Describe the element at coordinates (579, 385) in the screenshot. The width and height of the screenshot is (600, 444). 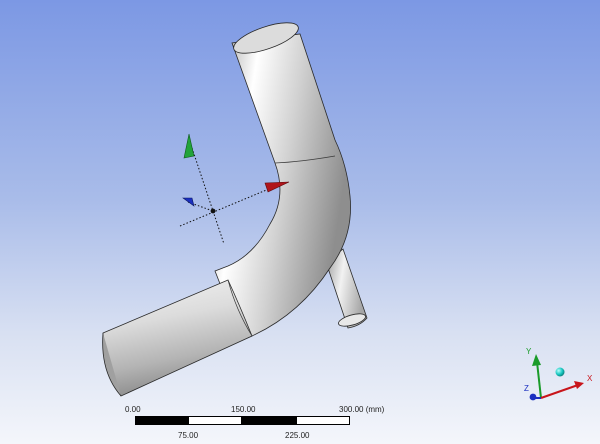
I see `triad-x-arrow-icon` at that location.